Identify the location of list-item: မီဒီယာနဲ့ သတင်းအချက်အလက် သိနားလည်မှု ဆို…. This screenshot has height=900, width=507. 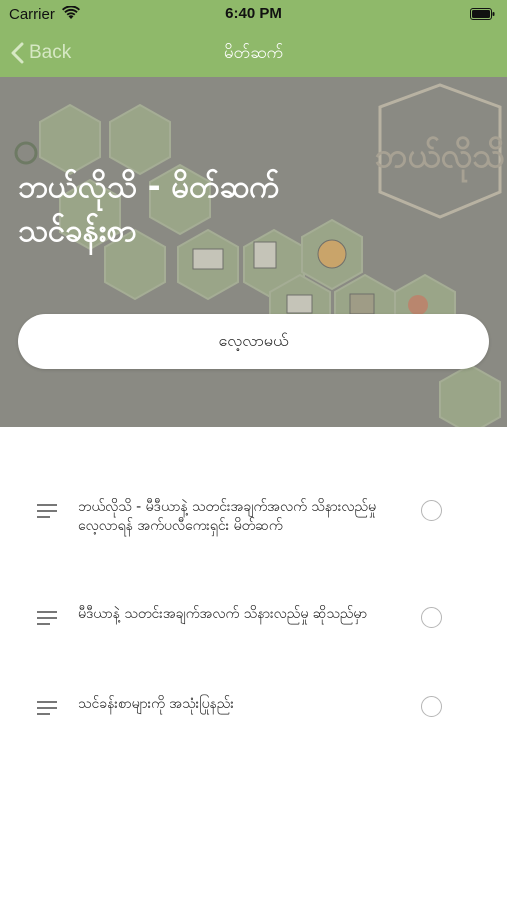
(253, 627).